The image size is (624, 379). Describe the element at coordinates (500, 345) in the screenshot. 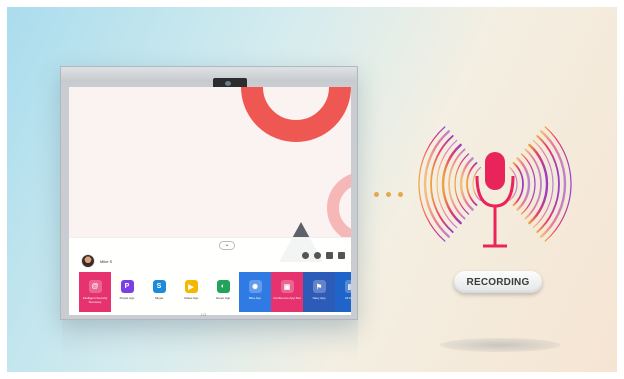

I see `badge-shadow` at that location.